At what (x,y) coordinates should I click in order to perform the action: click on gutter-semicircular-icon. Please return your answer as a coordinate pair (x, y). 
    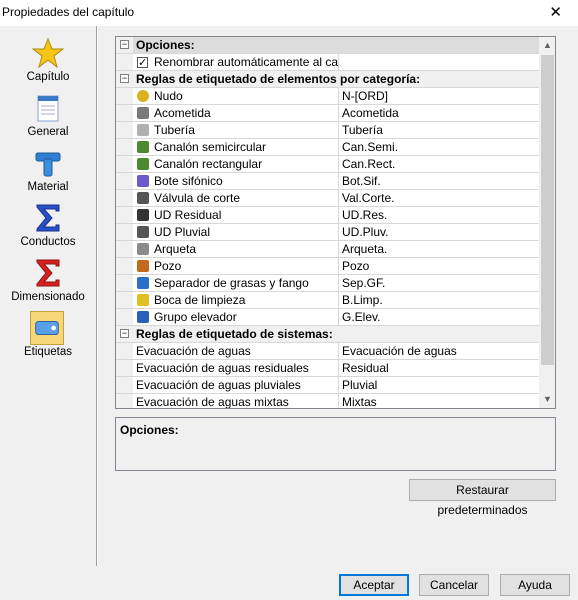
    Looking at the image, I should click on (143, 147).